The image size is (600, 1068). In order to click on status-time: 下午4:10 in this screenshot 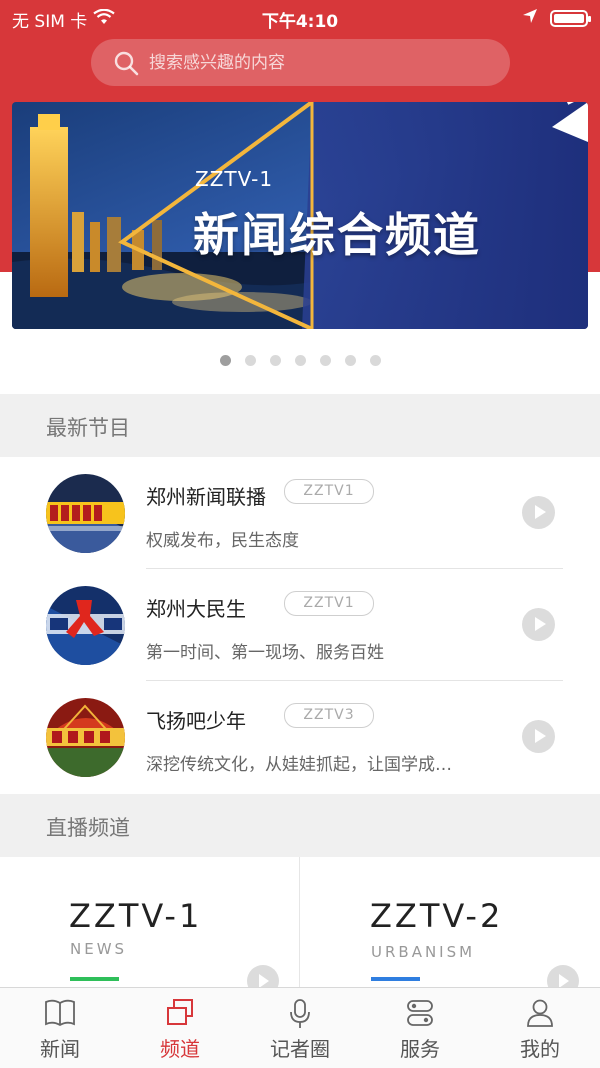, I will do `click(300, 22)`.